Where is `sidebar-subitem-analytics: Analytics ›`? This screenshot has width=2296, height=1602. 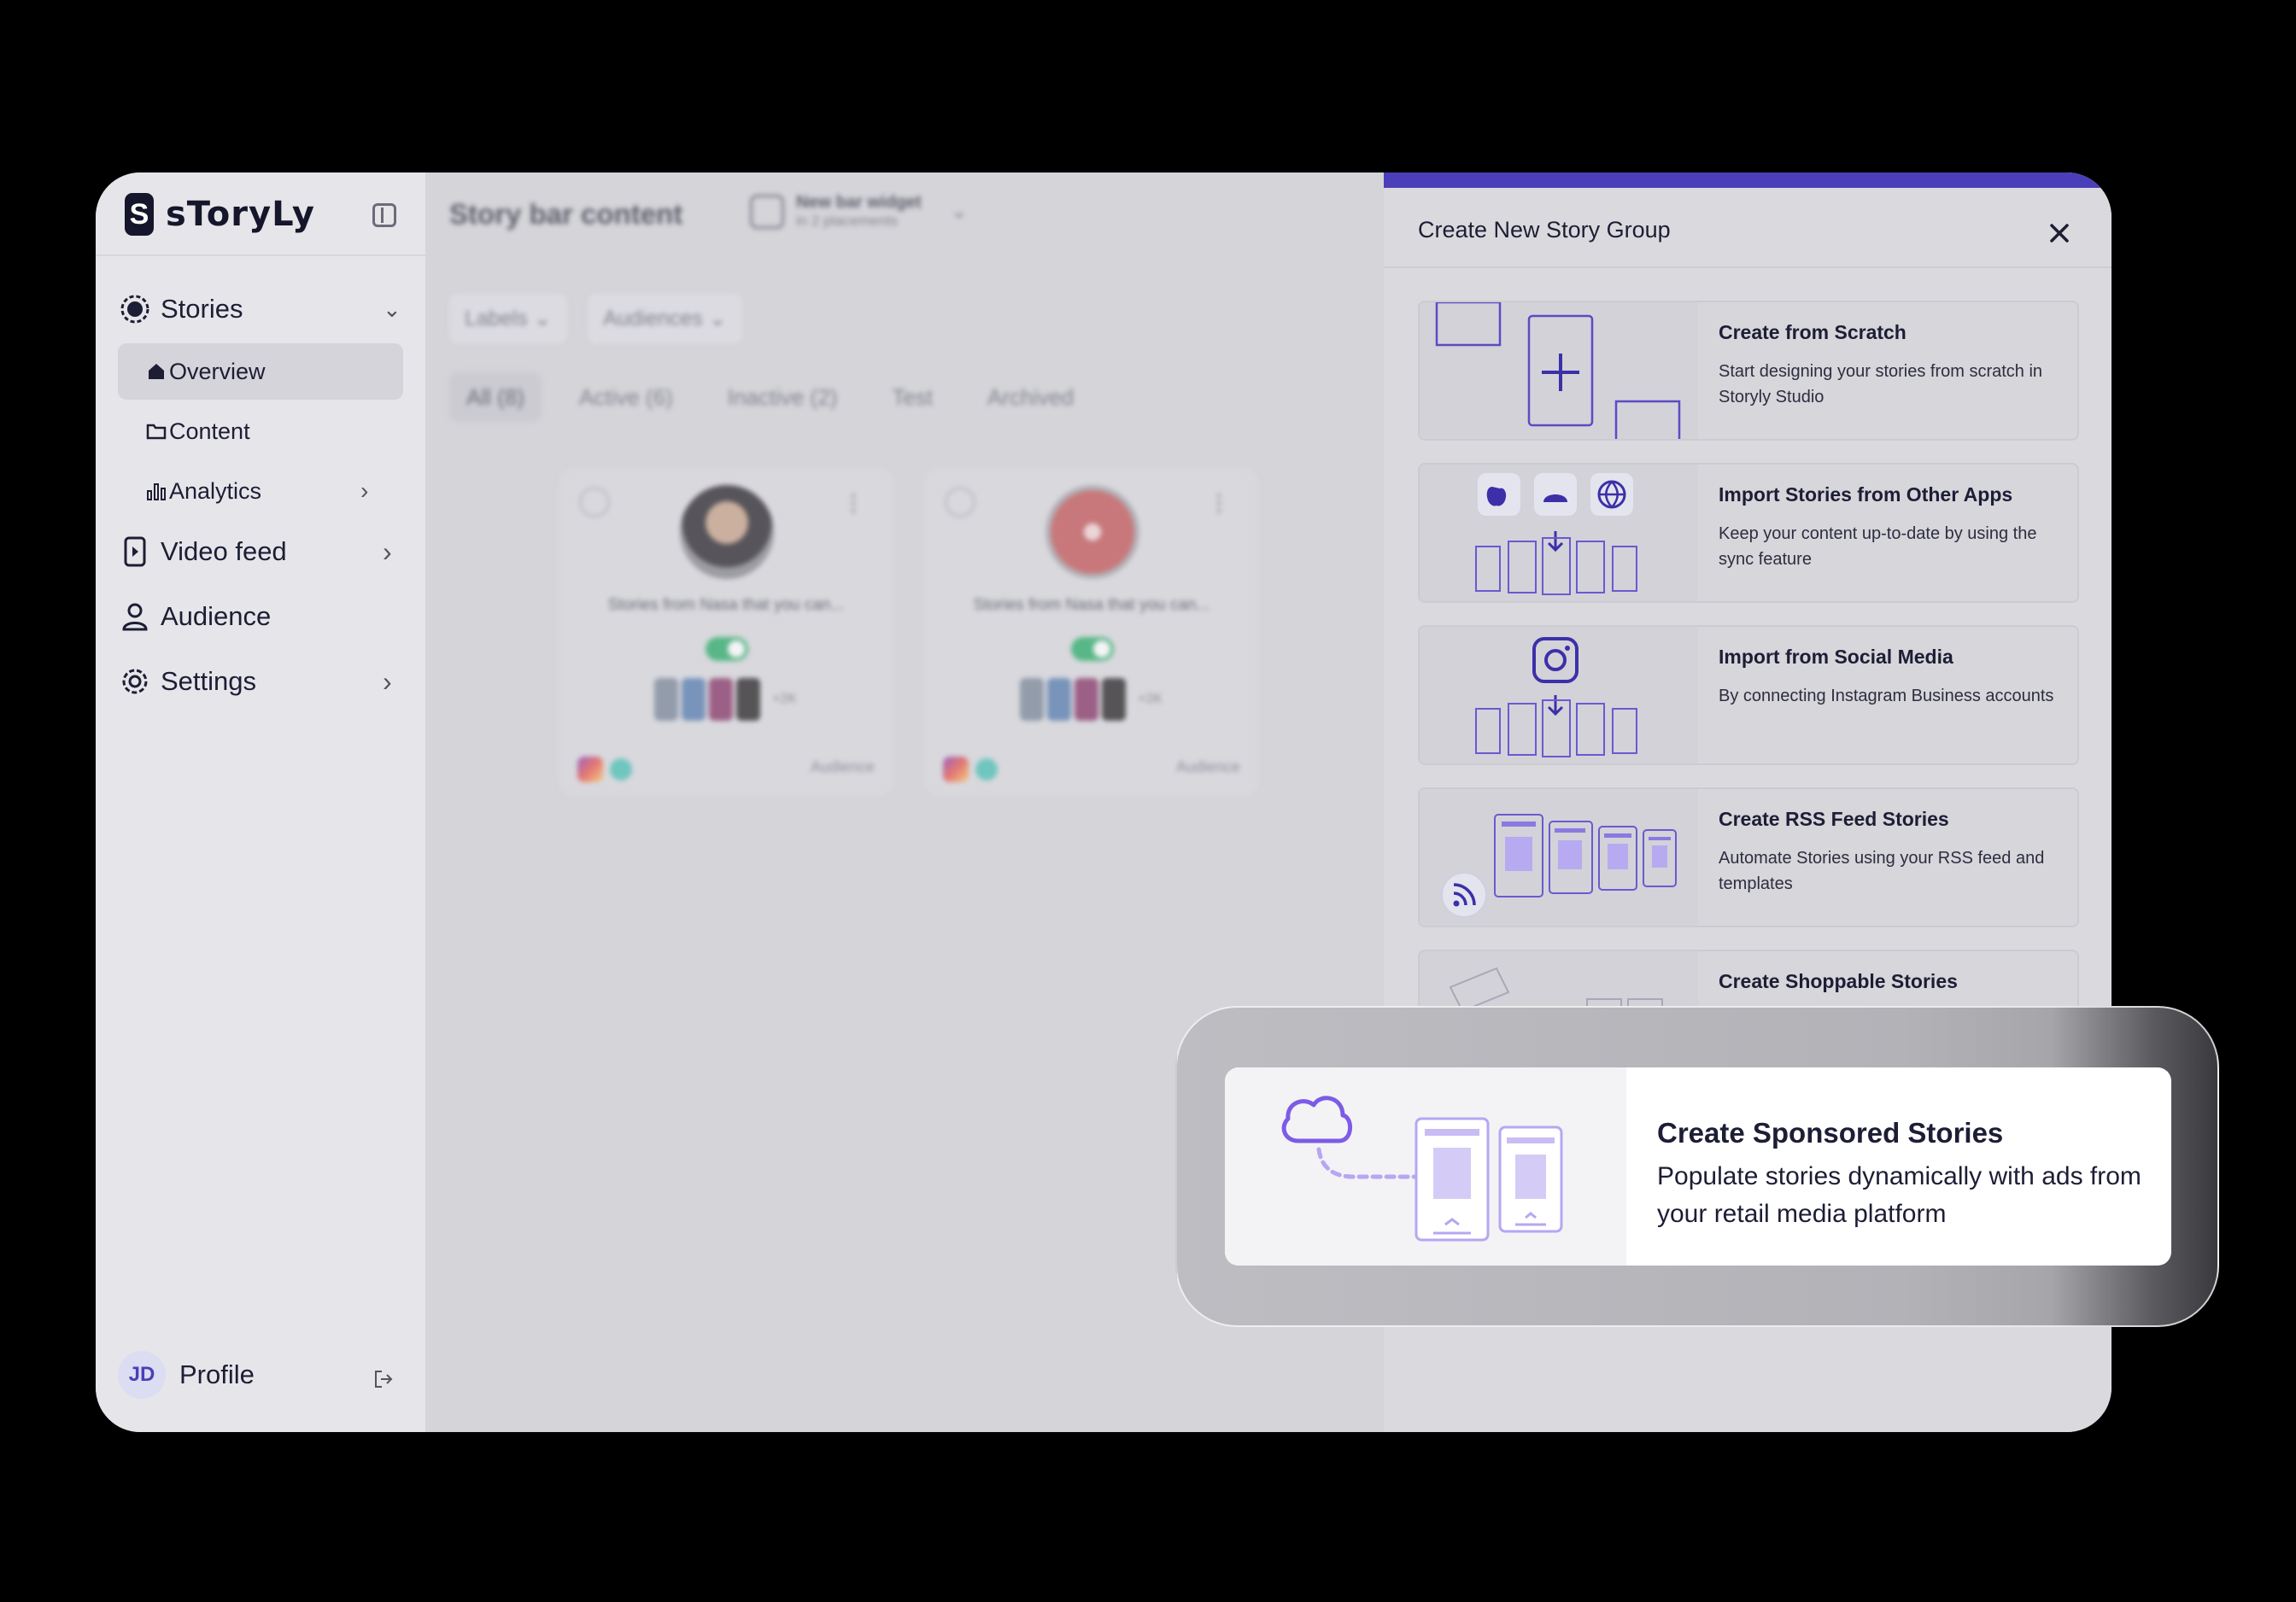
sidebar-subitem-analytics: Analytics › is located at coordinates (260, 491).